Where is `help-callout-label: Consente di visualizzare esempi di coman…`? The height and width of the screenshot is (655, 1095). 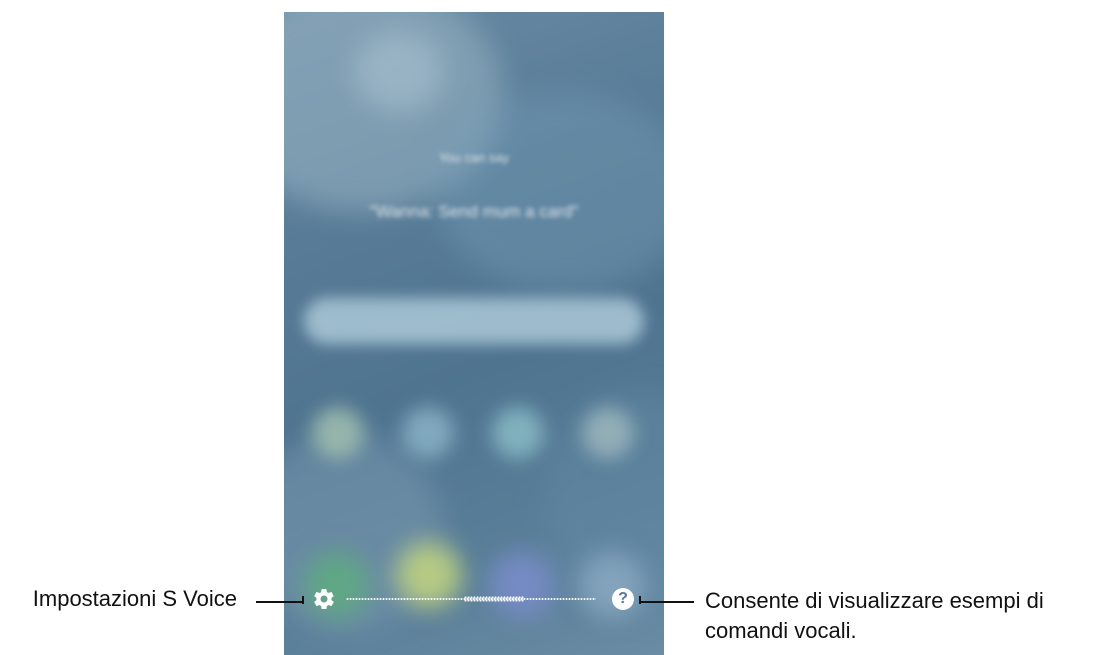
help-callout-label: Consente di visualizzare esempi di coman… is located at coordinates (900, 616).